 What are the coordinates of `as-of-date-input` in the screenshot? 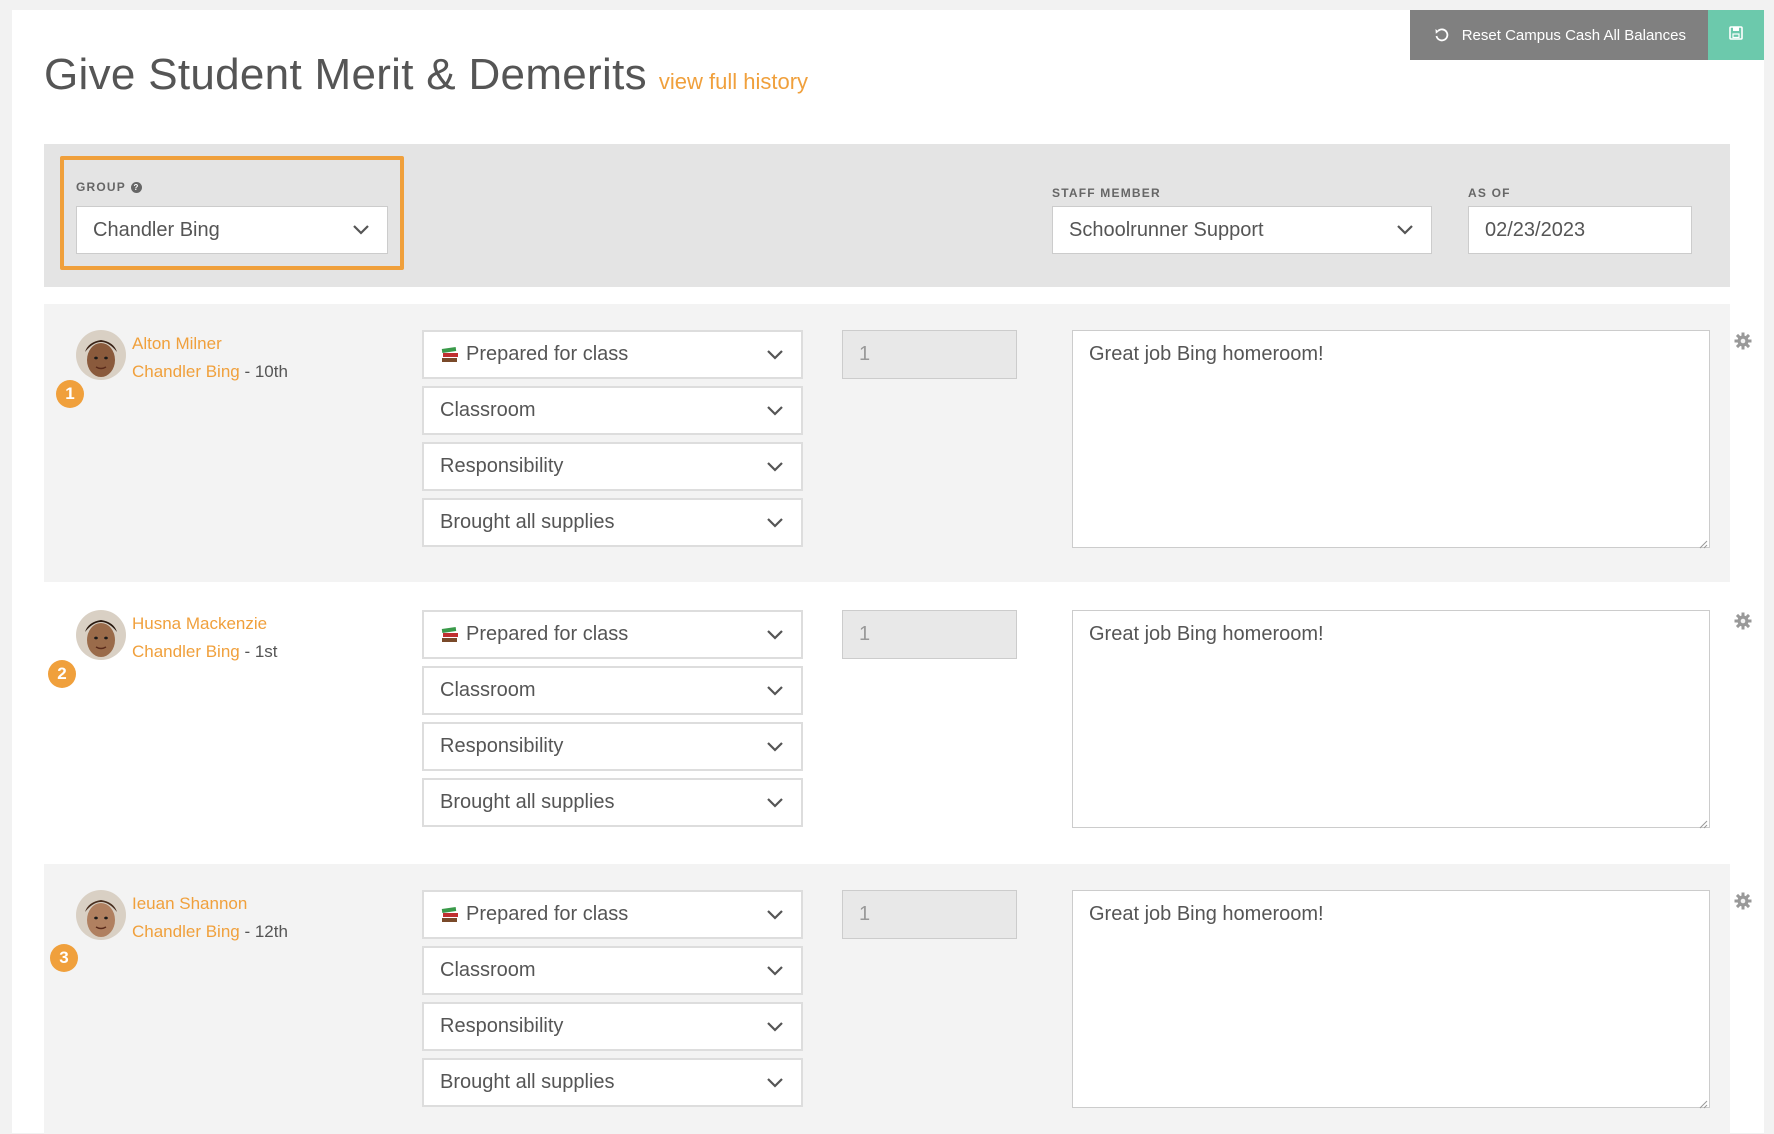 It's located at (1580, 230).